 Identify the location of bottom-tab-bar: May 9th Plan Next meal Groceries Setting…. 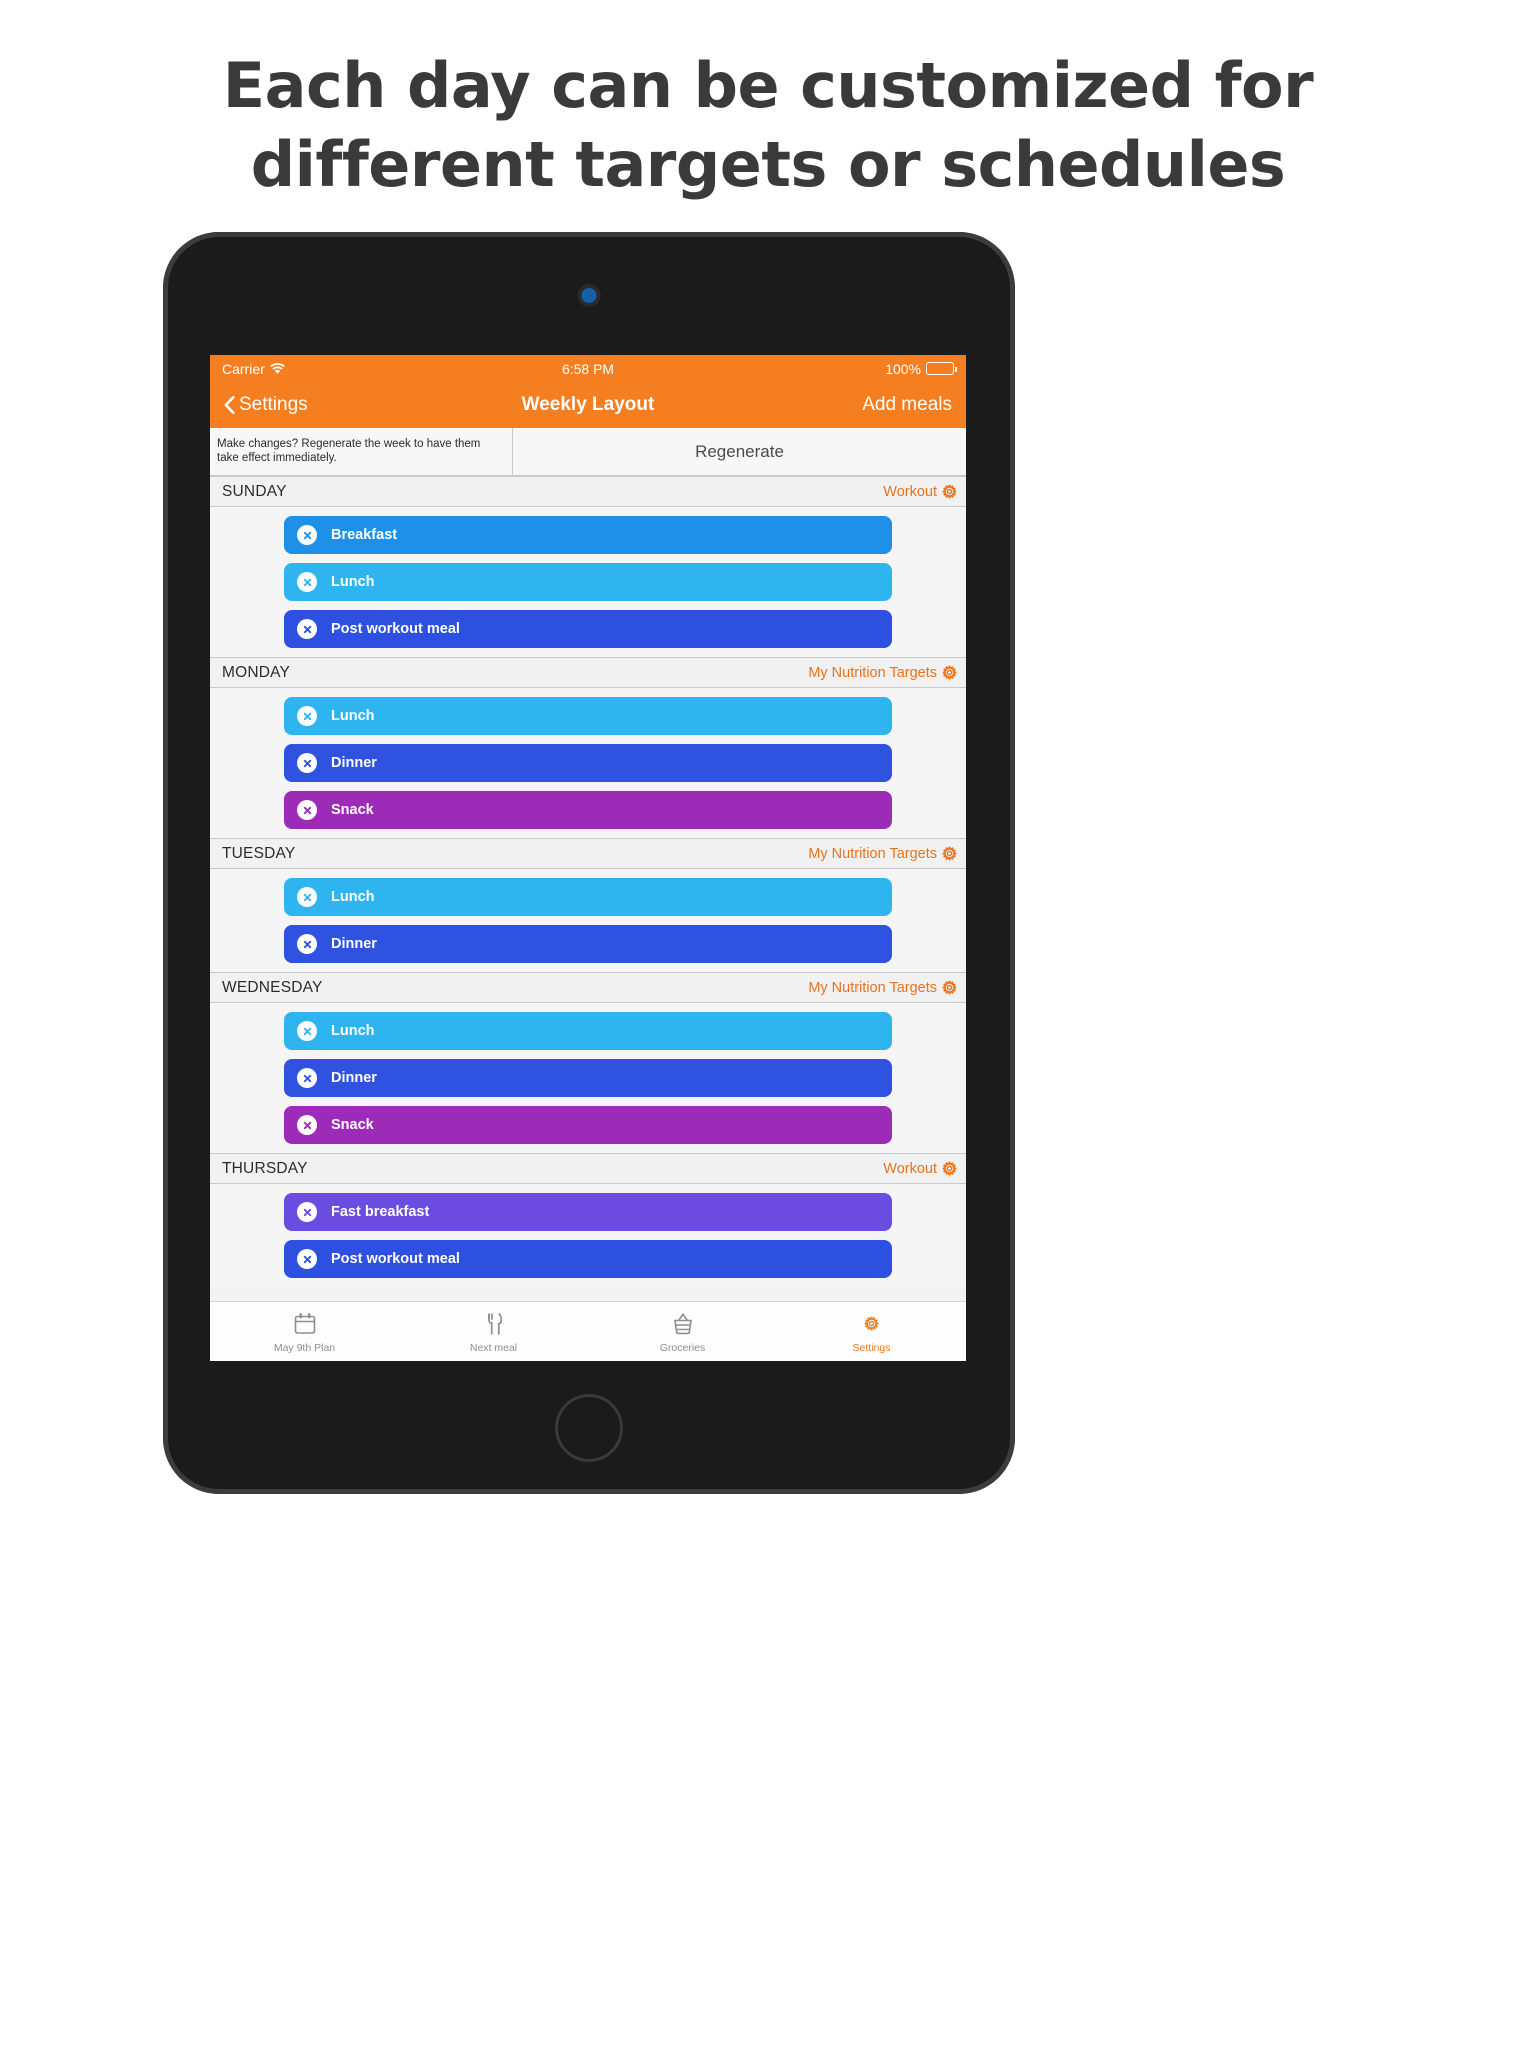
(588, 1331).